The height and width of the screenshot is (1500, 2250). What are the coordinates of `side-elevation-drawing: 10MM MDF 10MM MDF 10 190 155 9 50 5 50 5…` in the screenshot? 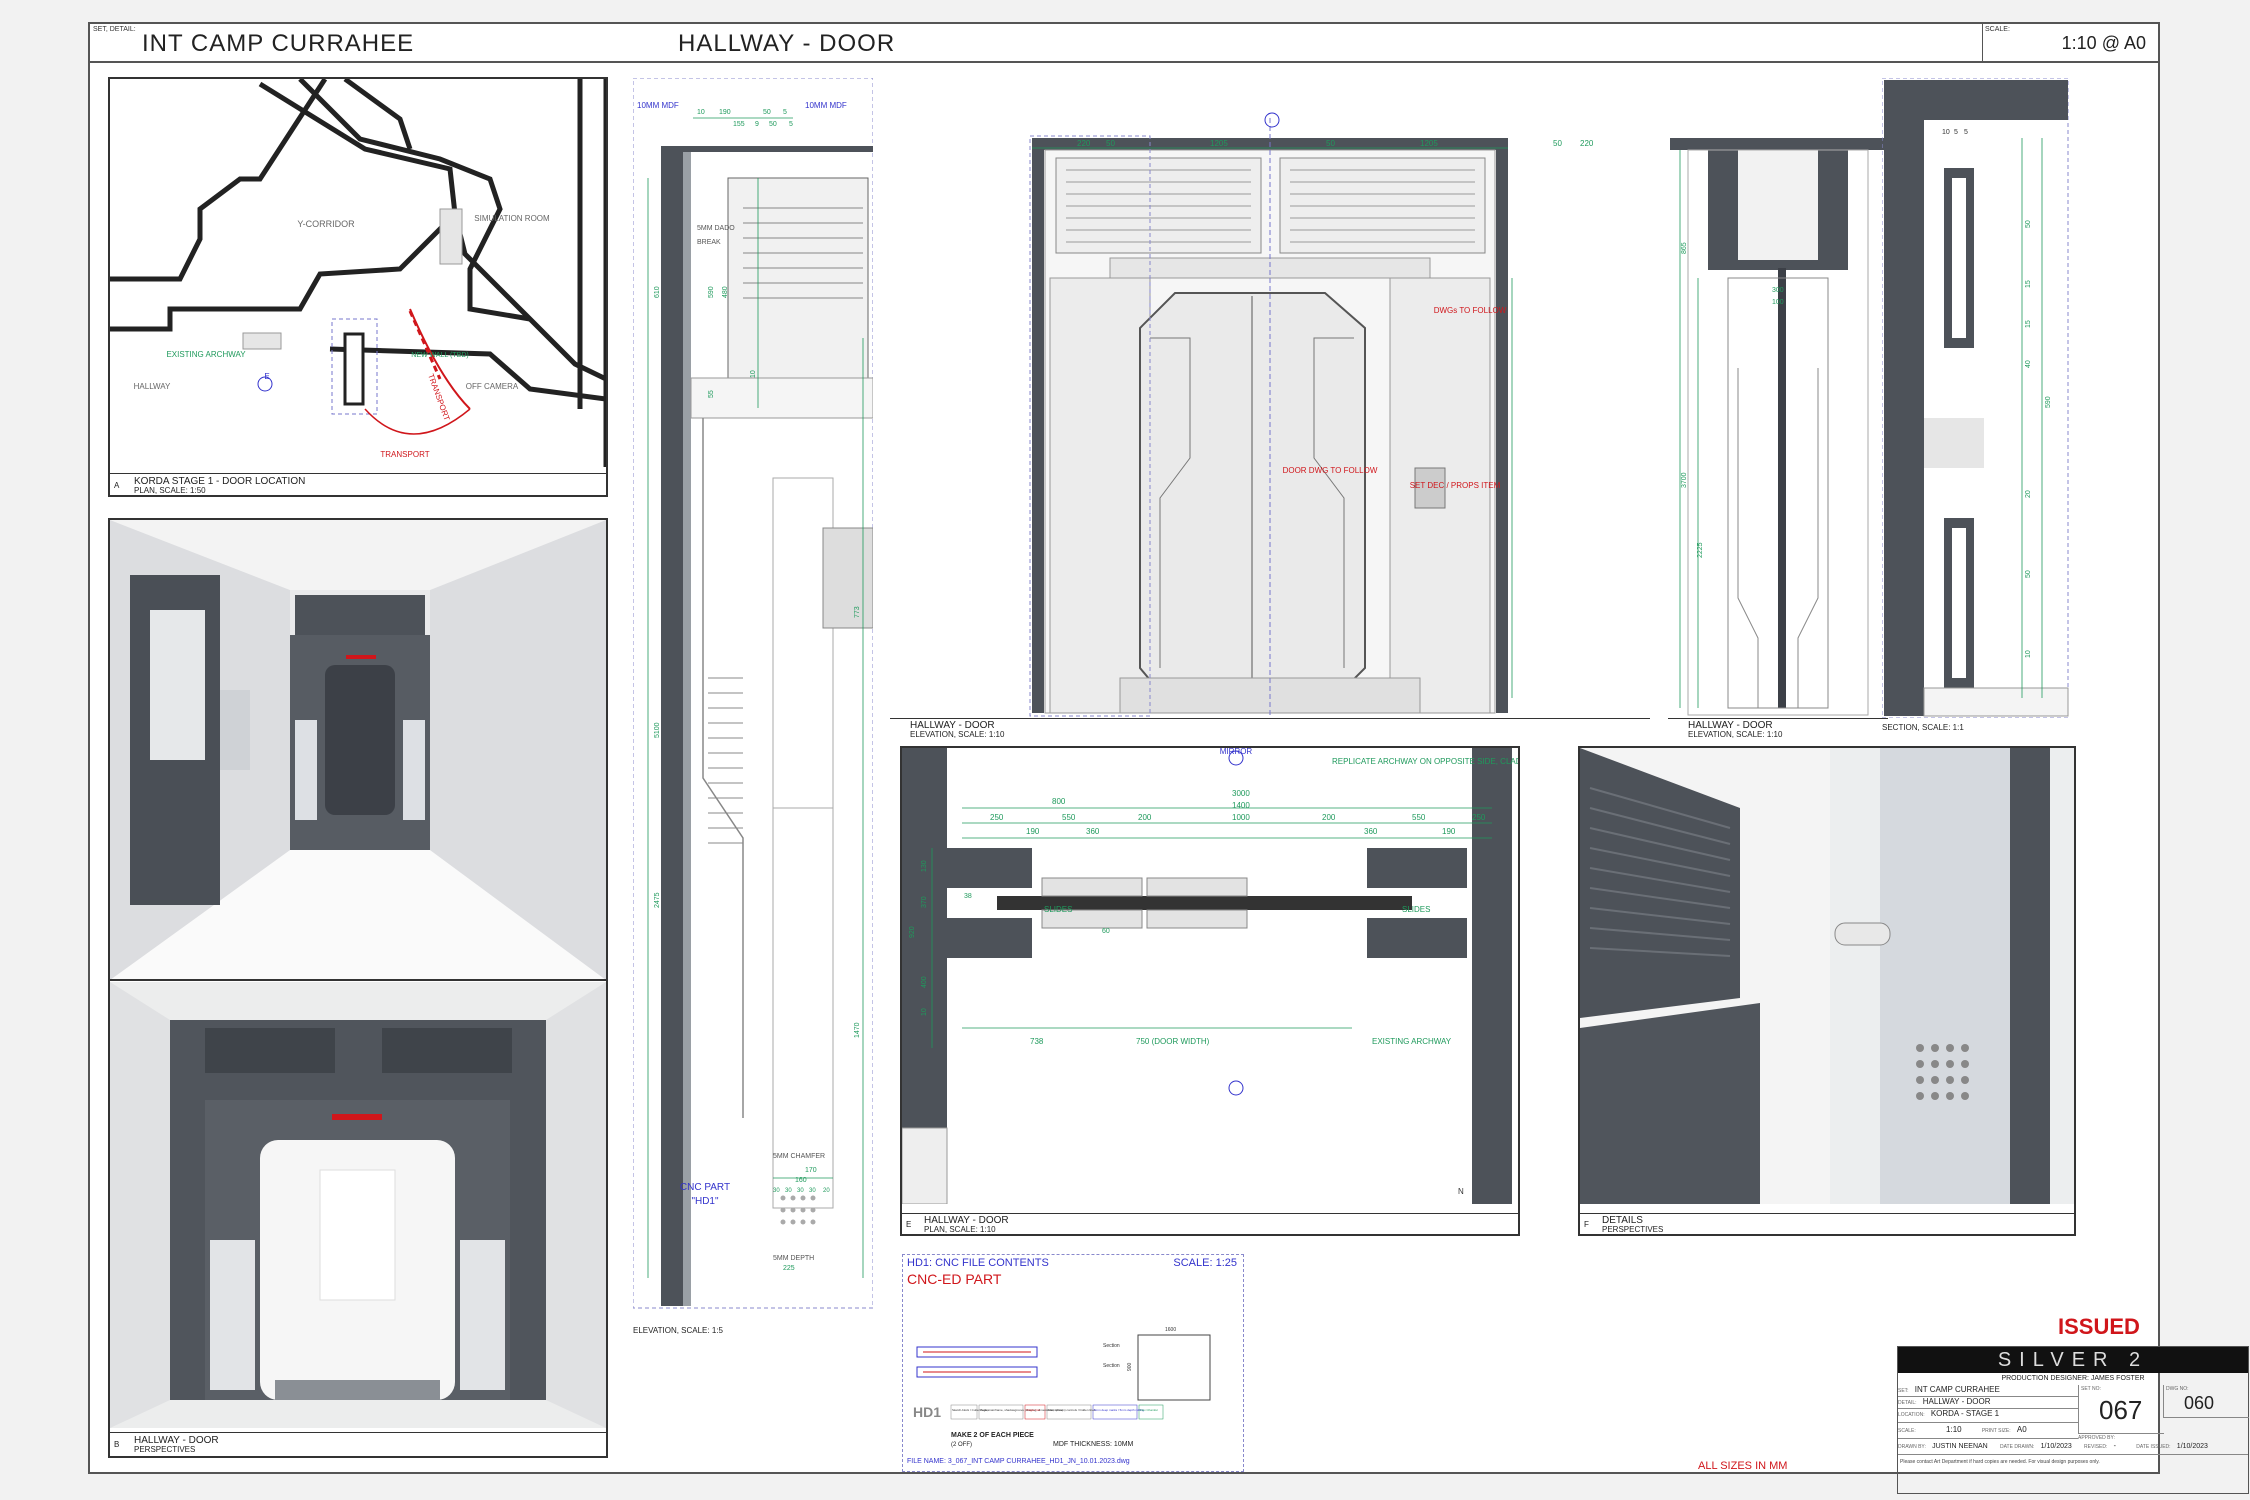 It's located at (753, 693).